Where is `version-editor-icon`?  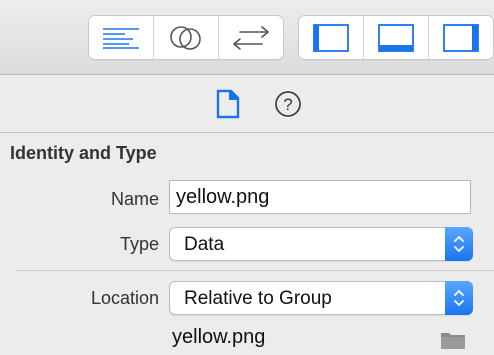 version-editor-icon is located at coordinates (251, 37).